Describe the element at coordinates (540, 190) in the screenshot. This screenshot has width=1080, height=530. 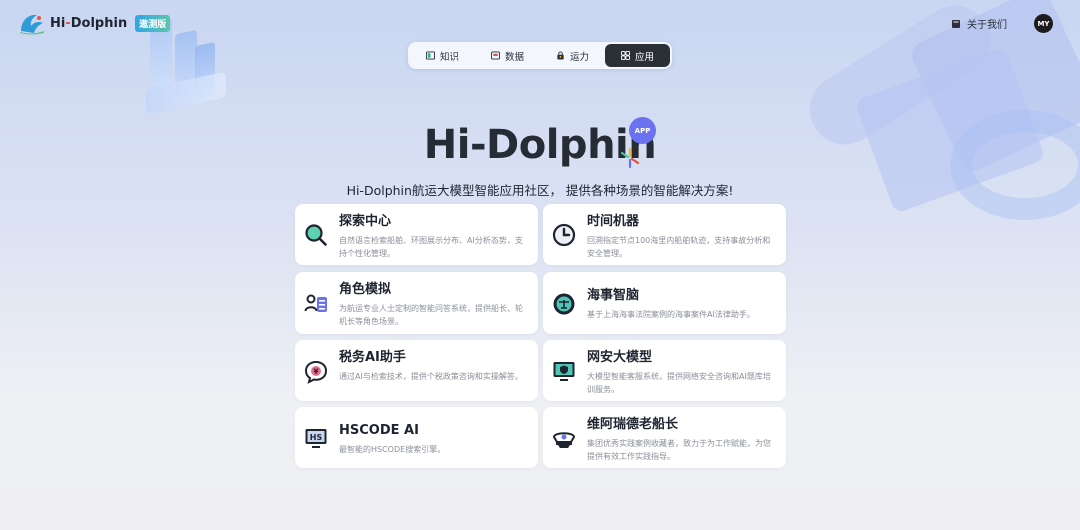
I see `hero-subtitle: Hi-Dolphin航运大模型智能应用社区， 提供各种场景的智能解决方案!` at that location.